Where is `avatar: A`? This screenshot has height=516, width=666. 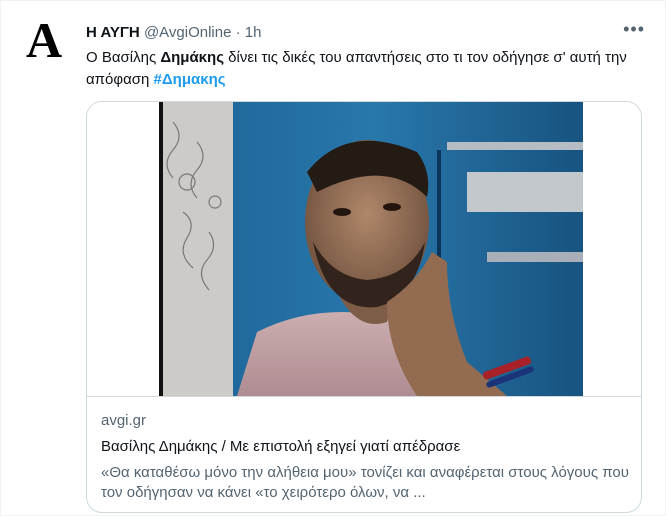 avatar: A is located at coordinates (44, 40).